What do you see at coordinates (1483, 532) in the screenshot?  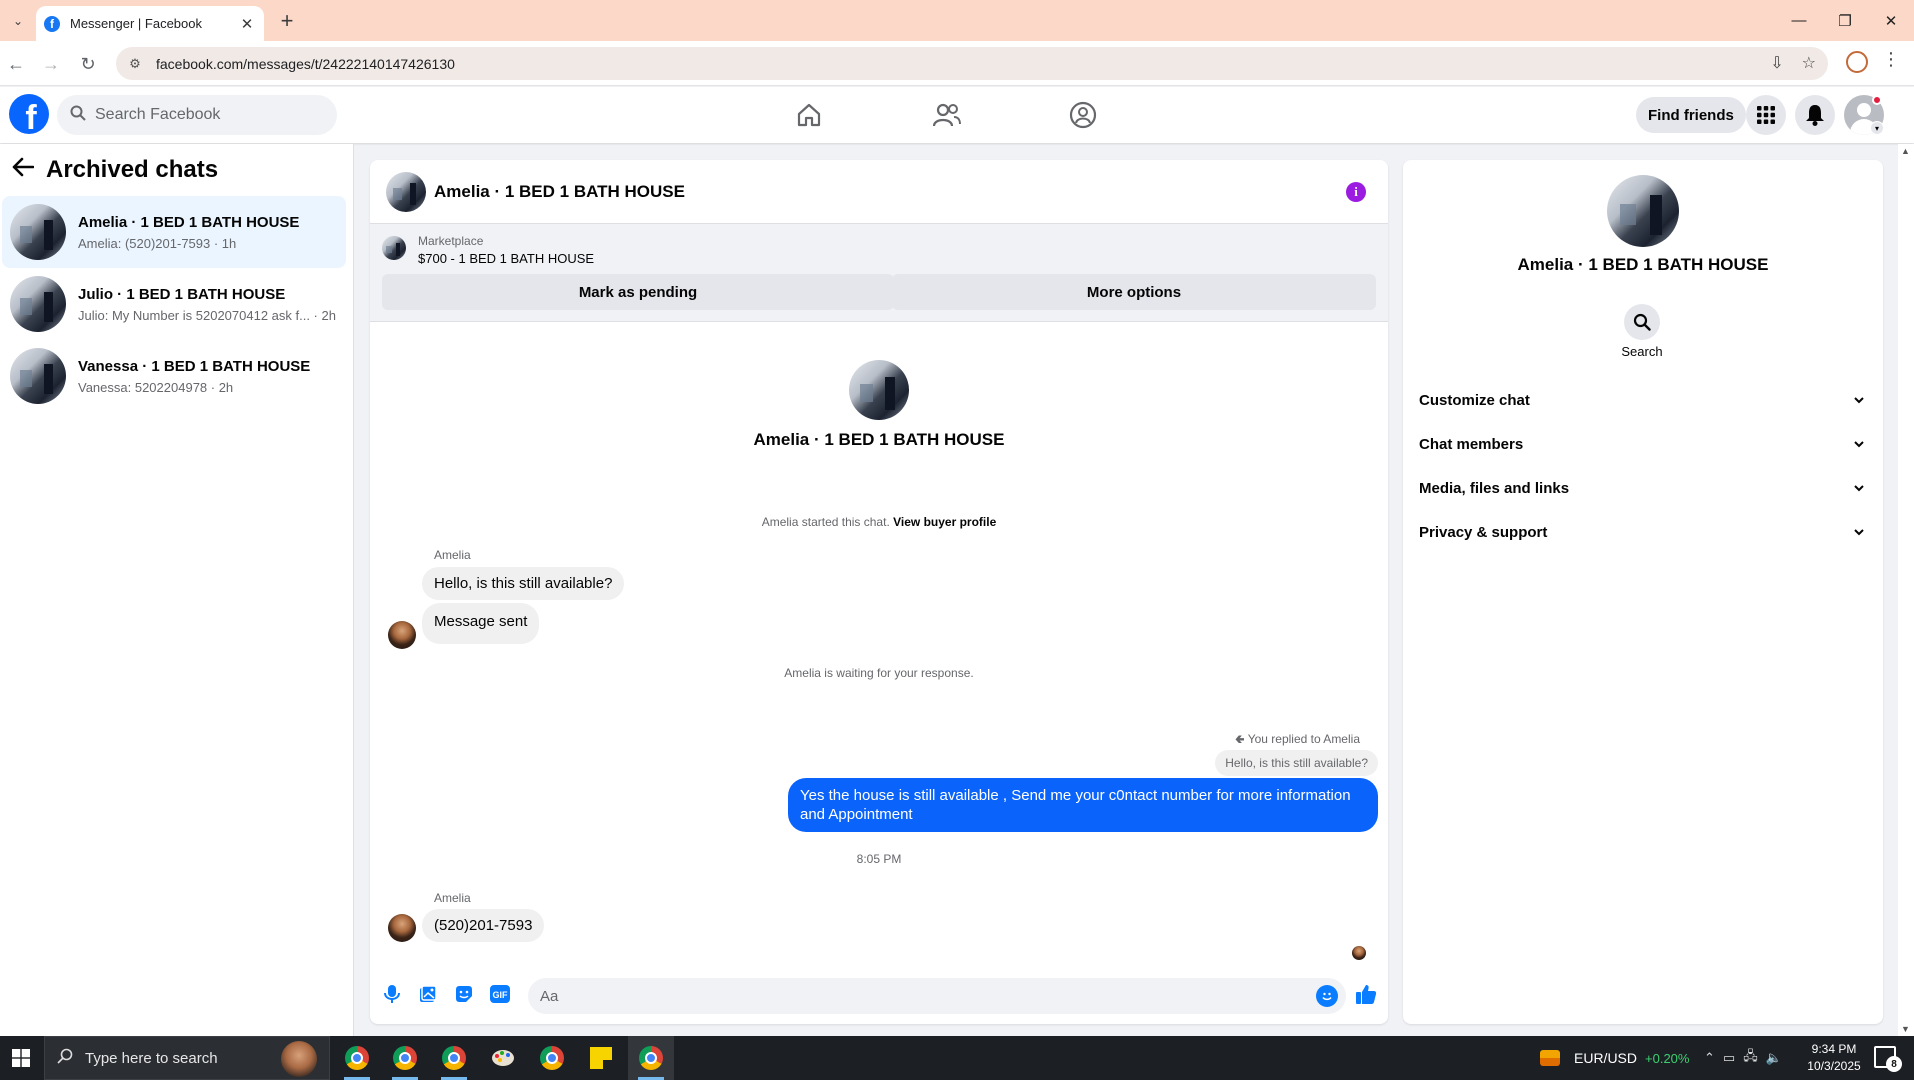 I see `section-label: Privacy & support` at bounding box center [1483, 532].